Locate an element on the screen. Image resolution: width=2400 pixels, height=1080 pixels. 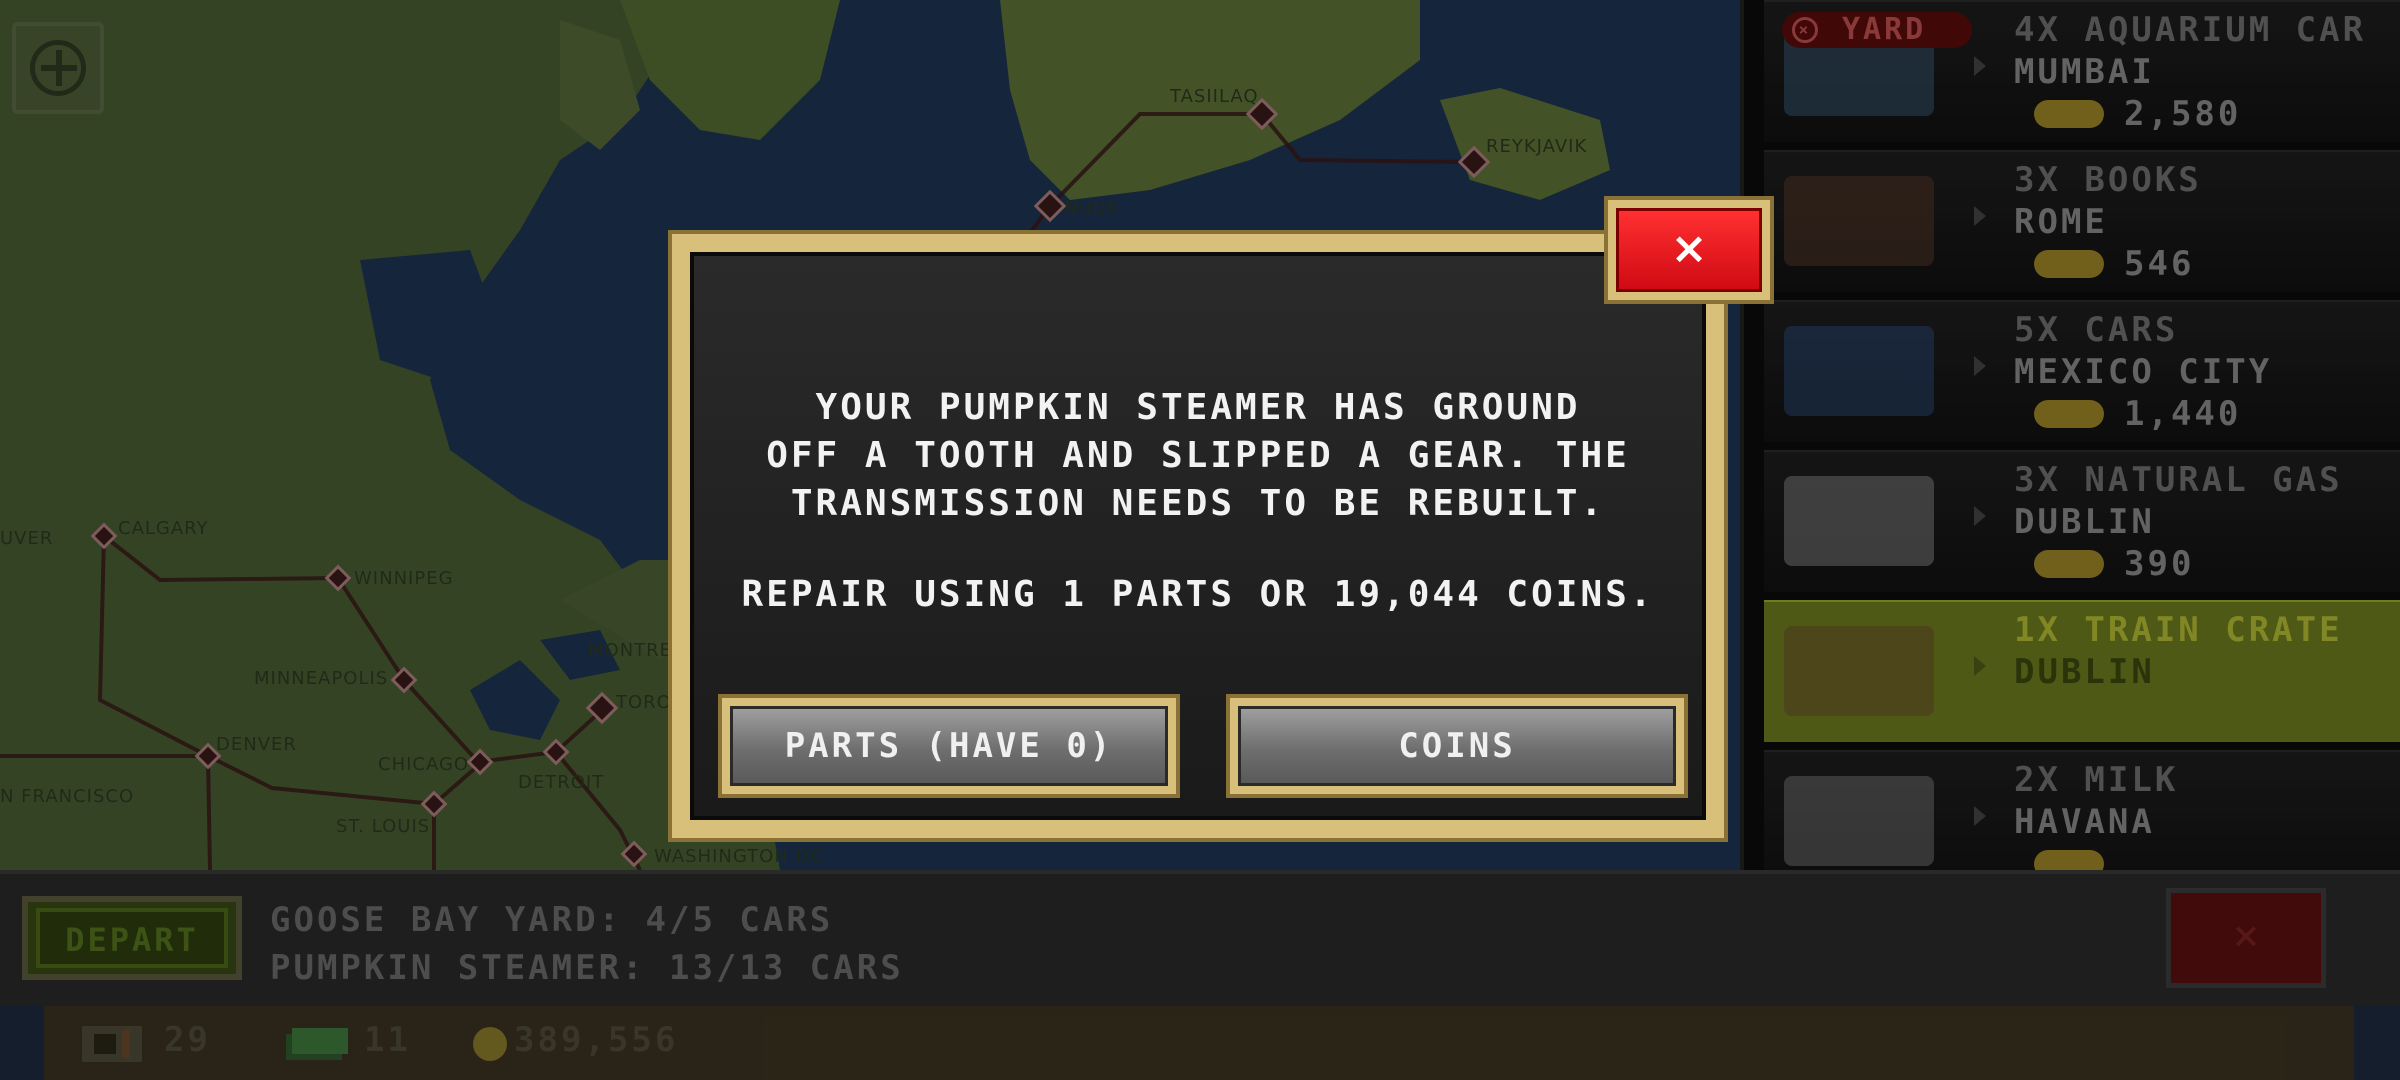
repair-cost-text: REPAIR USING 1 PARTS OR 19,044 COINS. is located at coordinates (1198, 594).